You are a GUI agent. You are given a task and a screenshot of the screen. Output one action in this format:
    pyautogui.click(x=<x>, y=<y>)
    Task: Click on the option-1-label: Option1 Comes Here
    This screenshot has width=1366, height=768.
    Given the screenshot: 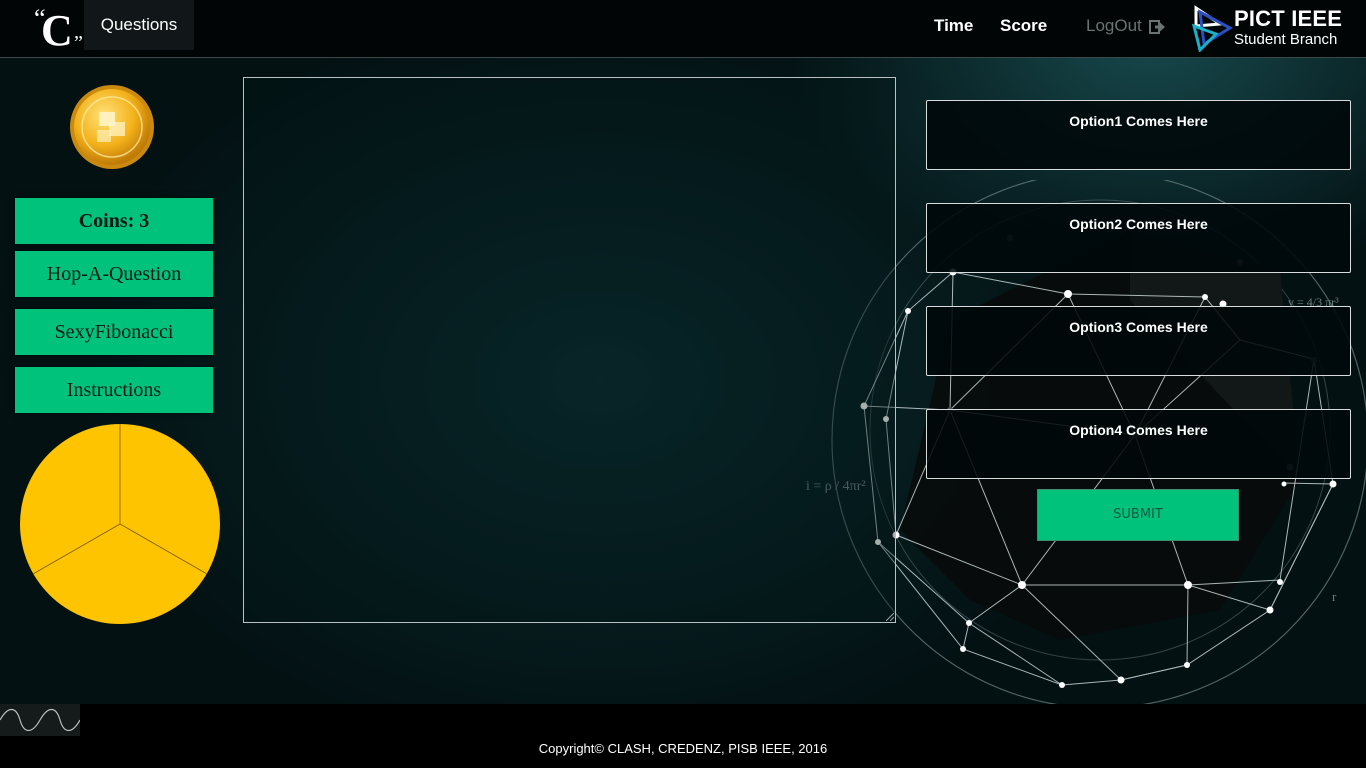 What is the action you would take?
    pyautogui.click(x=1138, y=121)
    